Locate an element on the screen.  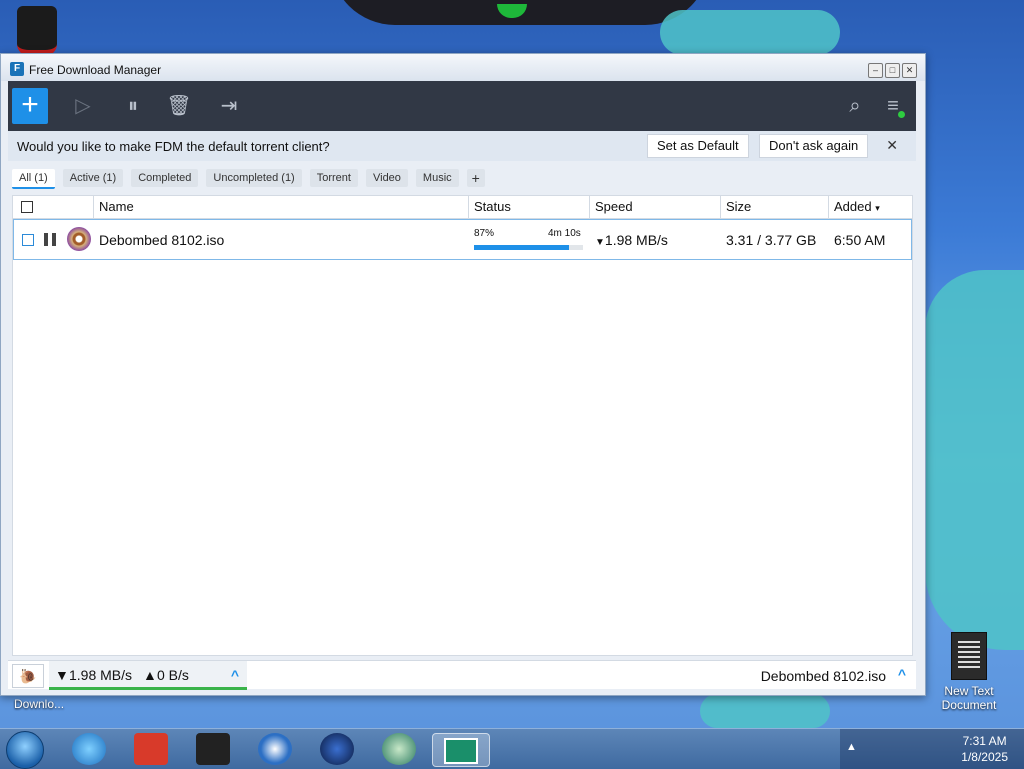
globe-app-icon is located at coordinates (337, 749).